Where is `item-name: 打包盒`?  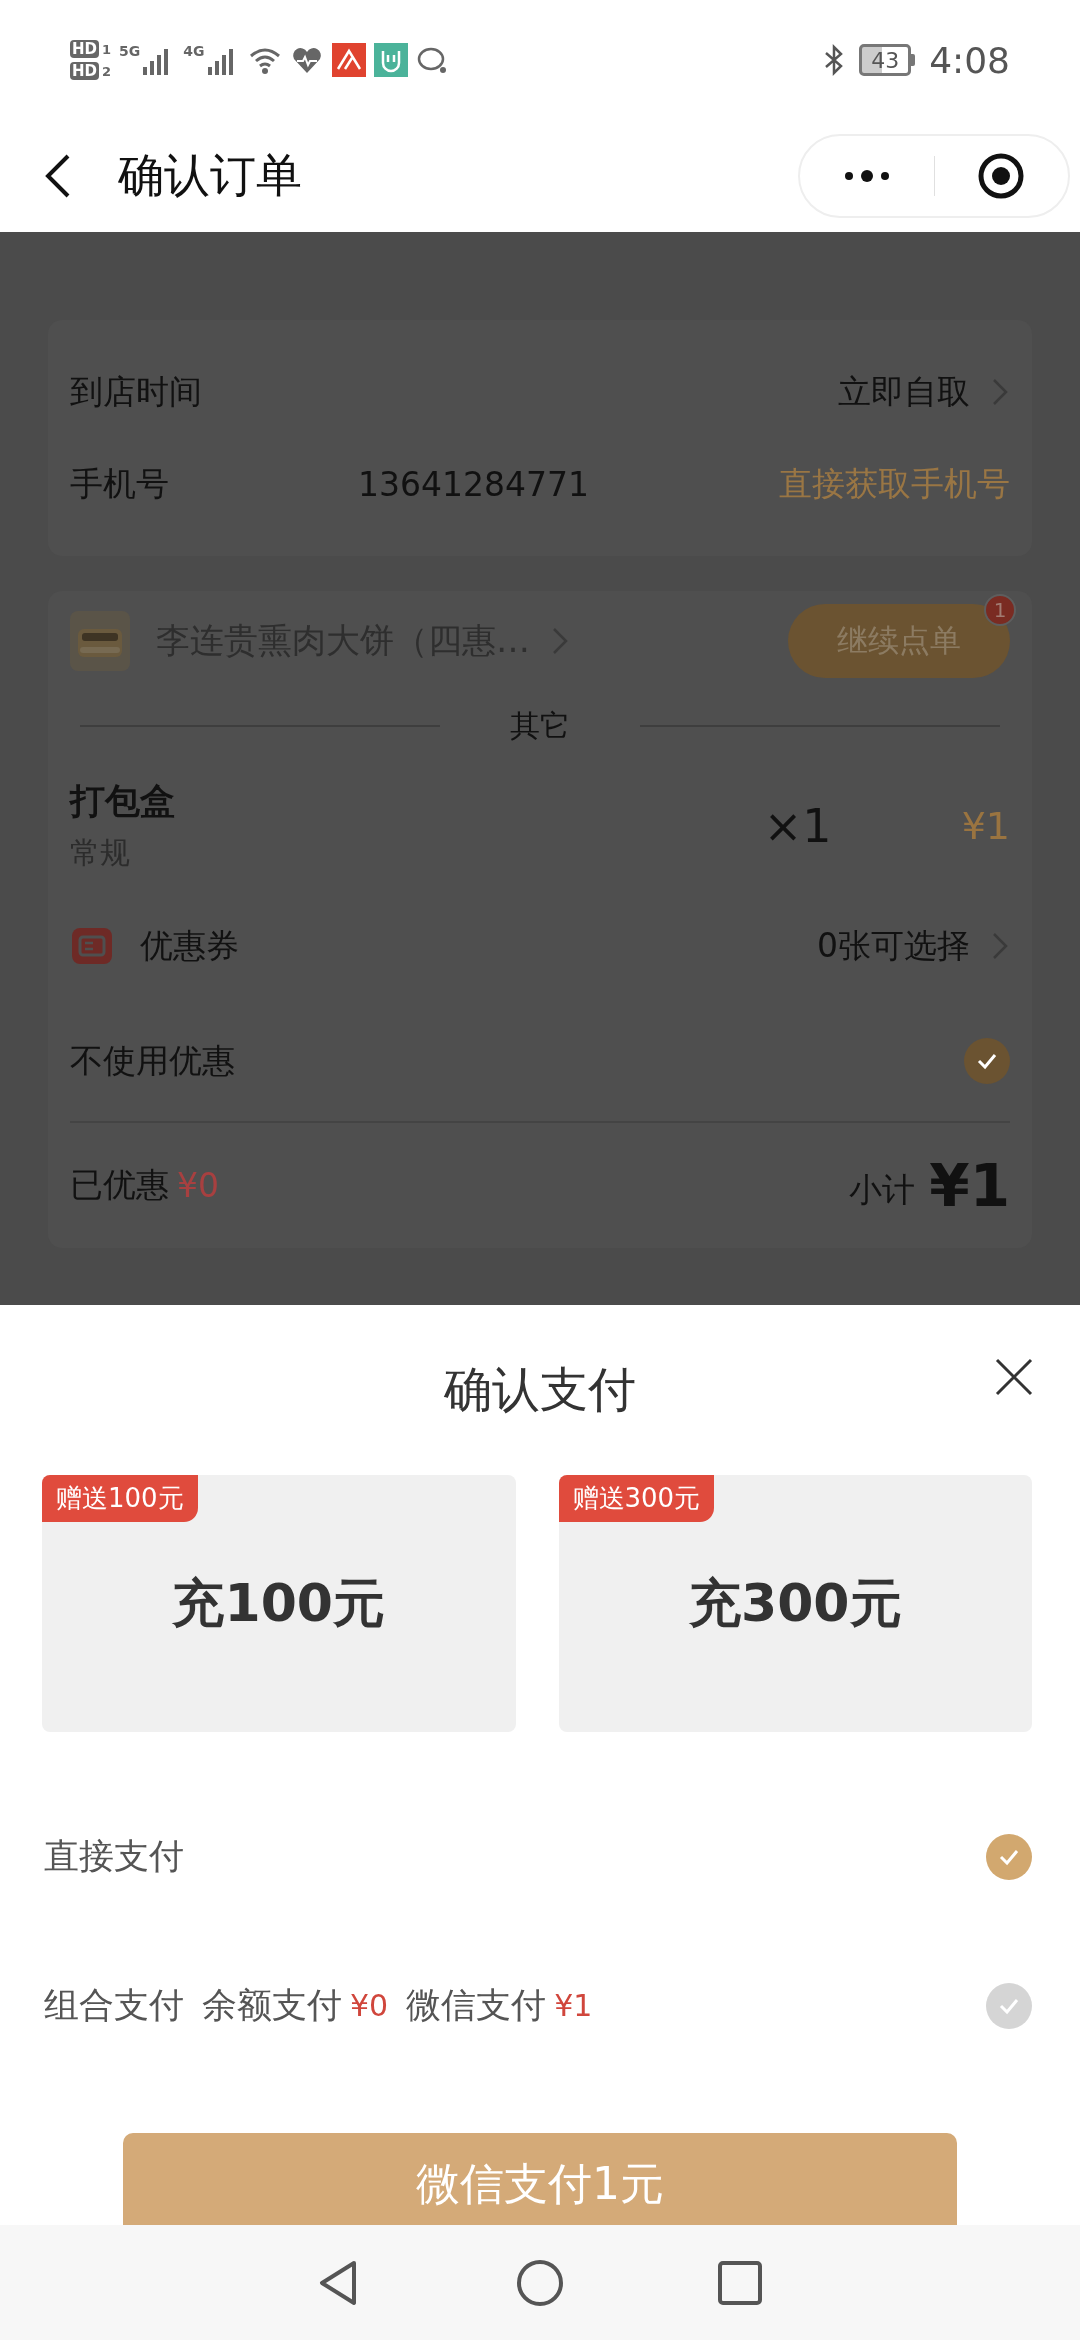 item-name: 打包盒 is located at coordinates (123, 801).